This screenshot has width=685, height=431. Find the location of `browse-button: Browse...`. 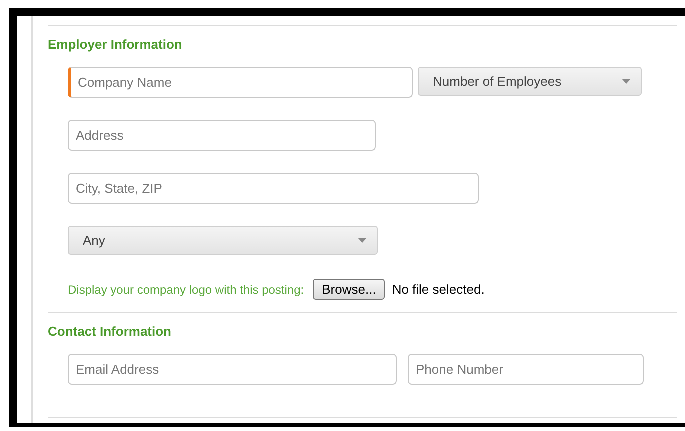

browse-button: Browse... is located at coordinates (349, 289).